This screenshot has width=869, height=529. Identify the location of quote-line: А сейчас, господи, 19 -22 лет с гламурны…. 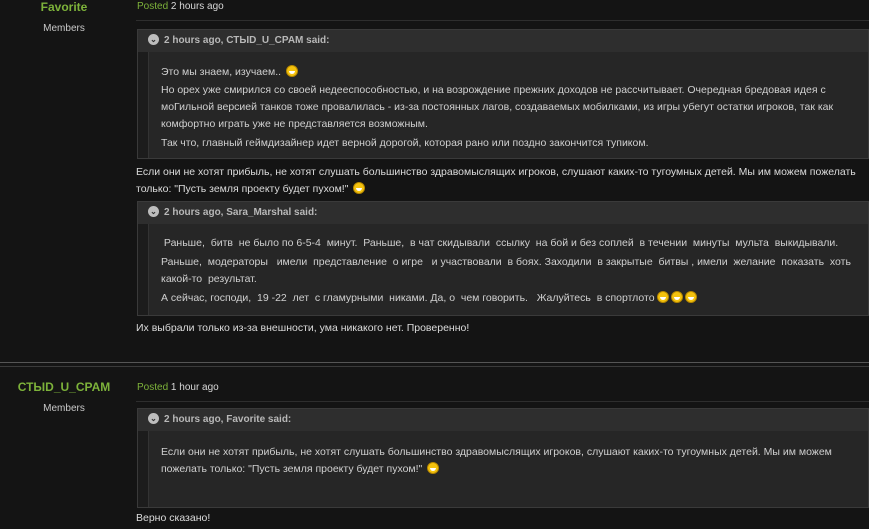
(508, 298).